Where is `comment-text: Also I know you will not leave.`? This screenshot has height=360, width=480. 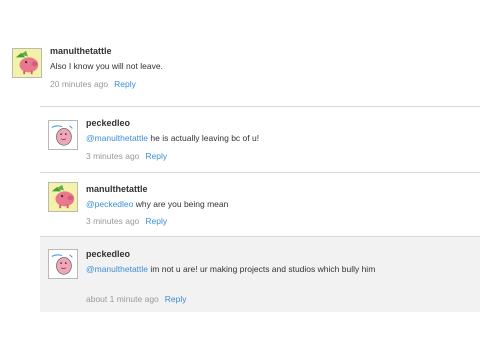
comment-text: Also I know you will not leave. is located at coordinates (260, 66).